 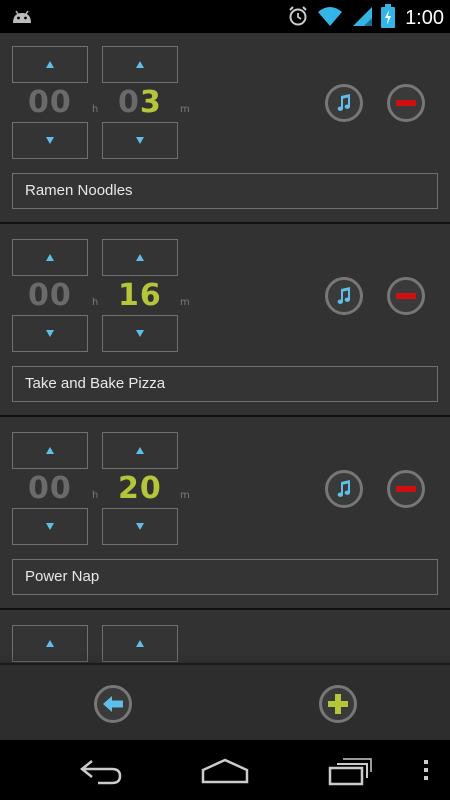 I want to click on add-icon, so click(x=338, y=704).